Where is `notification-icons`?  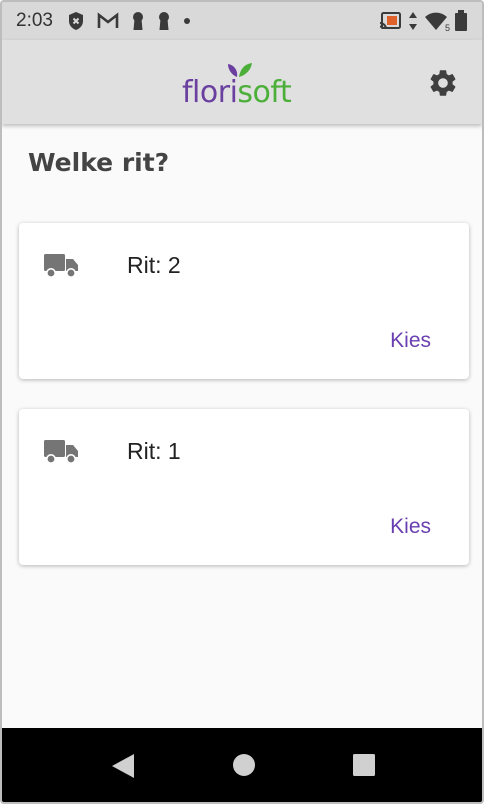
notification-icons is located at coordinates (129, 21).